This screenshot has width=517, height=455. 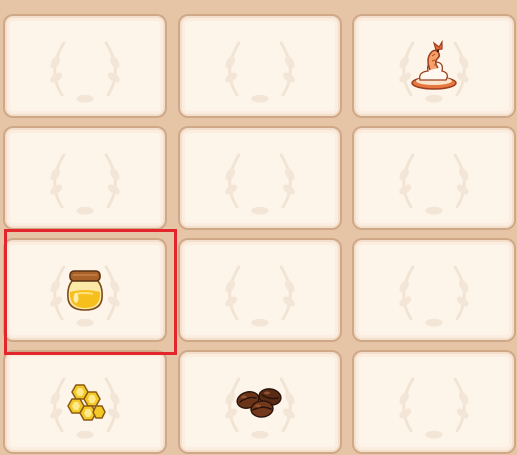 I want to click on inventory-slot-honeycomb, so click(x=85, y=402).